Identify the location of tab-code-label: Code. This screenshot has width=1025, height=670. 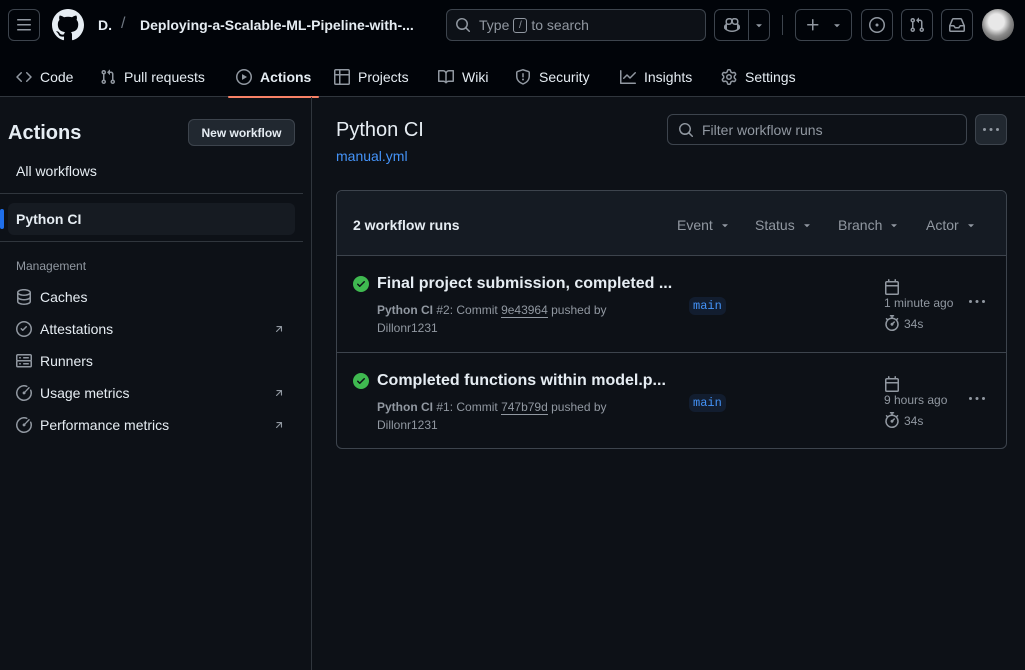
(57, 76).